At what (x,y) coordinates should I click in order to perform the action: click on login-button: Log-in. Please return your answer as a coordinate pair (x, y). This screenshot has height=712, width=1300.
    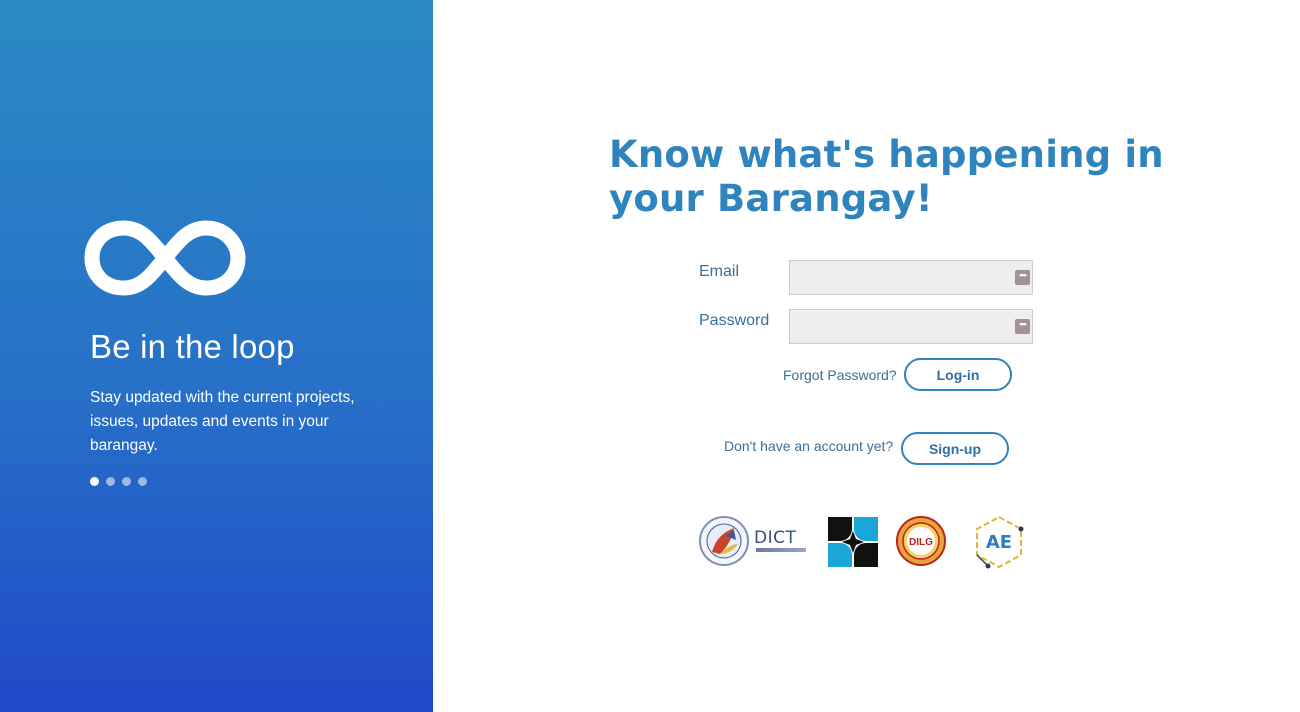
    Looking at the image, I should click on (958, 374).